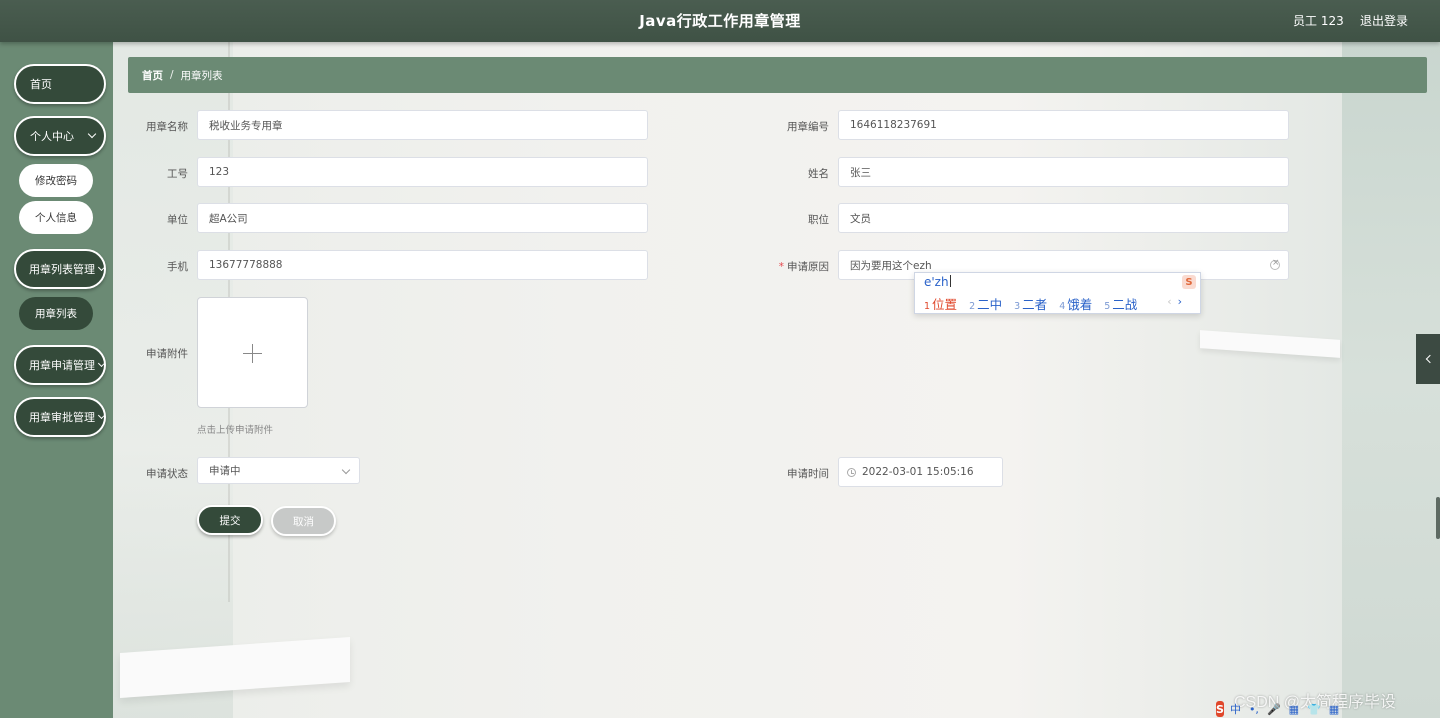 Image resolution: width=1440 pixels, height=718 pixels. I want to click on sidebar-item-label: 首页, so click(41, 84).